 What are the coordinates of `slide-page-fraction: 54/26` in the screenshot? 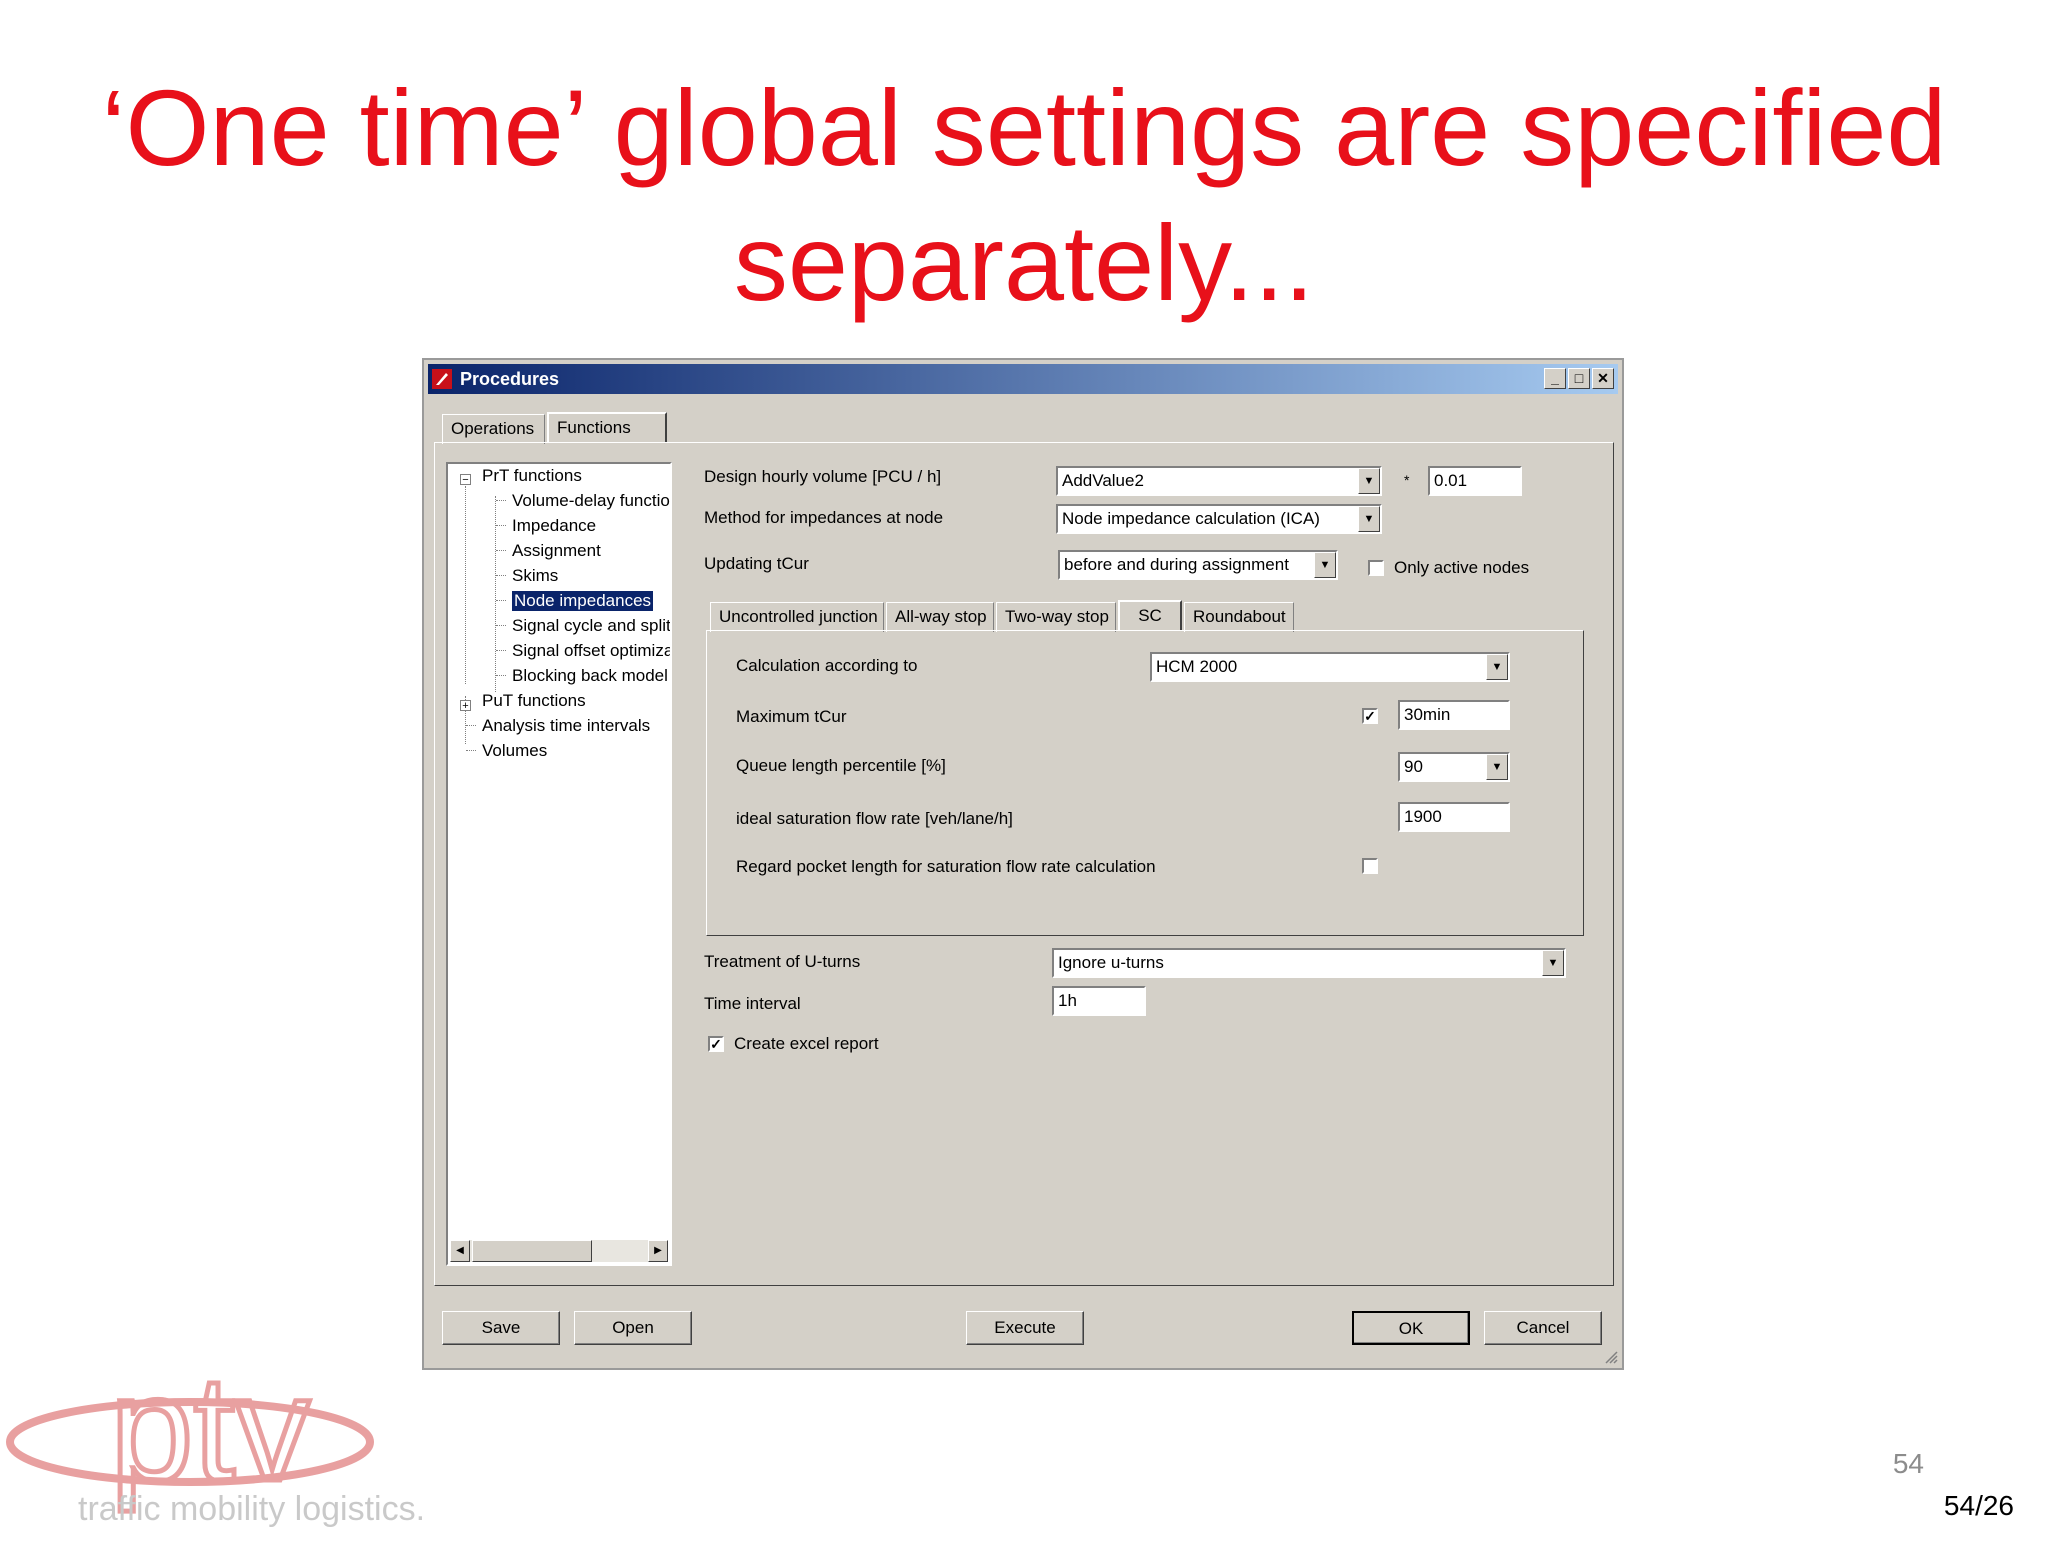 It's located at (1978, 1505).